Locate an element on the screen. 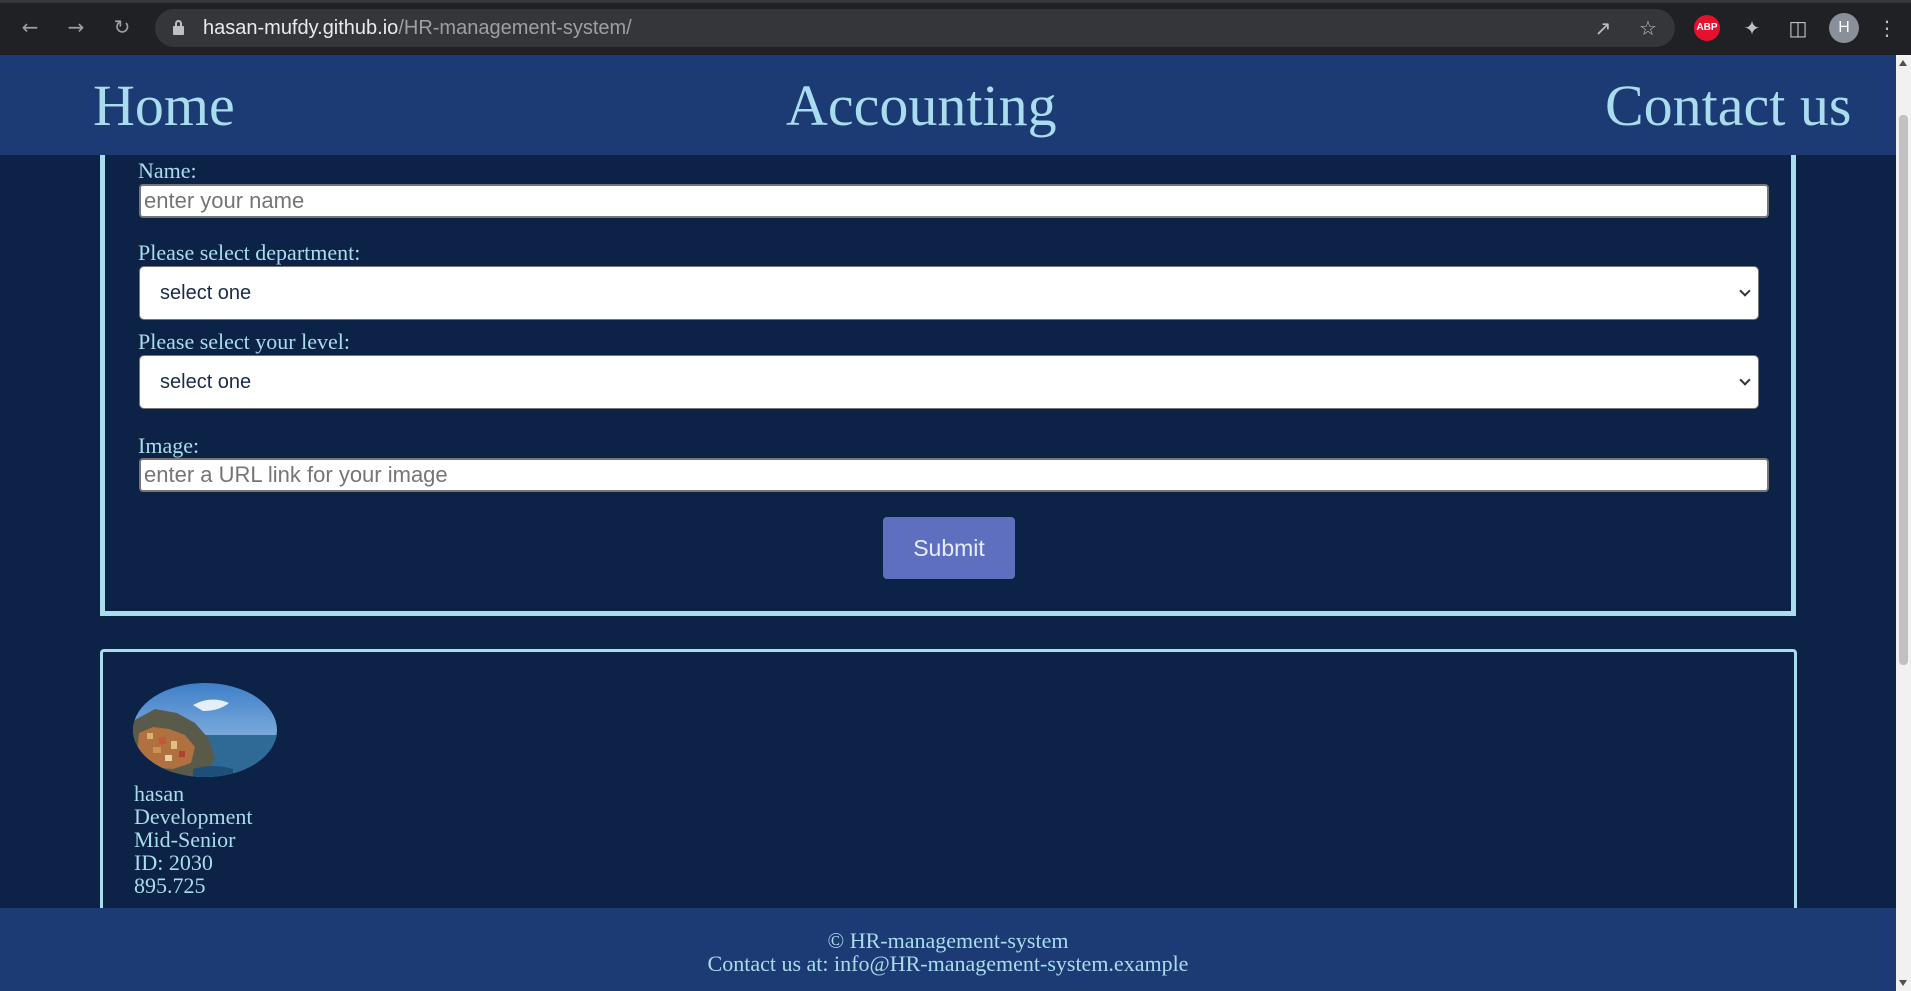 Image resolution: width=1911 pixels, height=991 pixels. department-selected-value: select one is located at coordinates (206, 293).